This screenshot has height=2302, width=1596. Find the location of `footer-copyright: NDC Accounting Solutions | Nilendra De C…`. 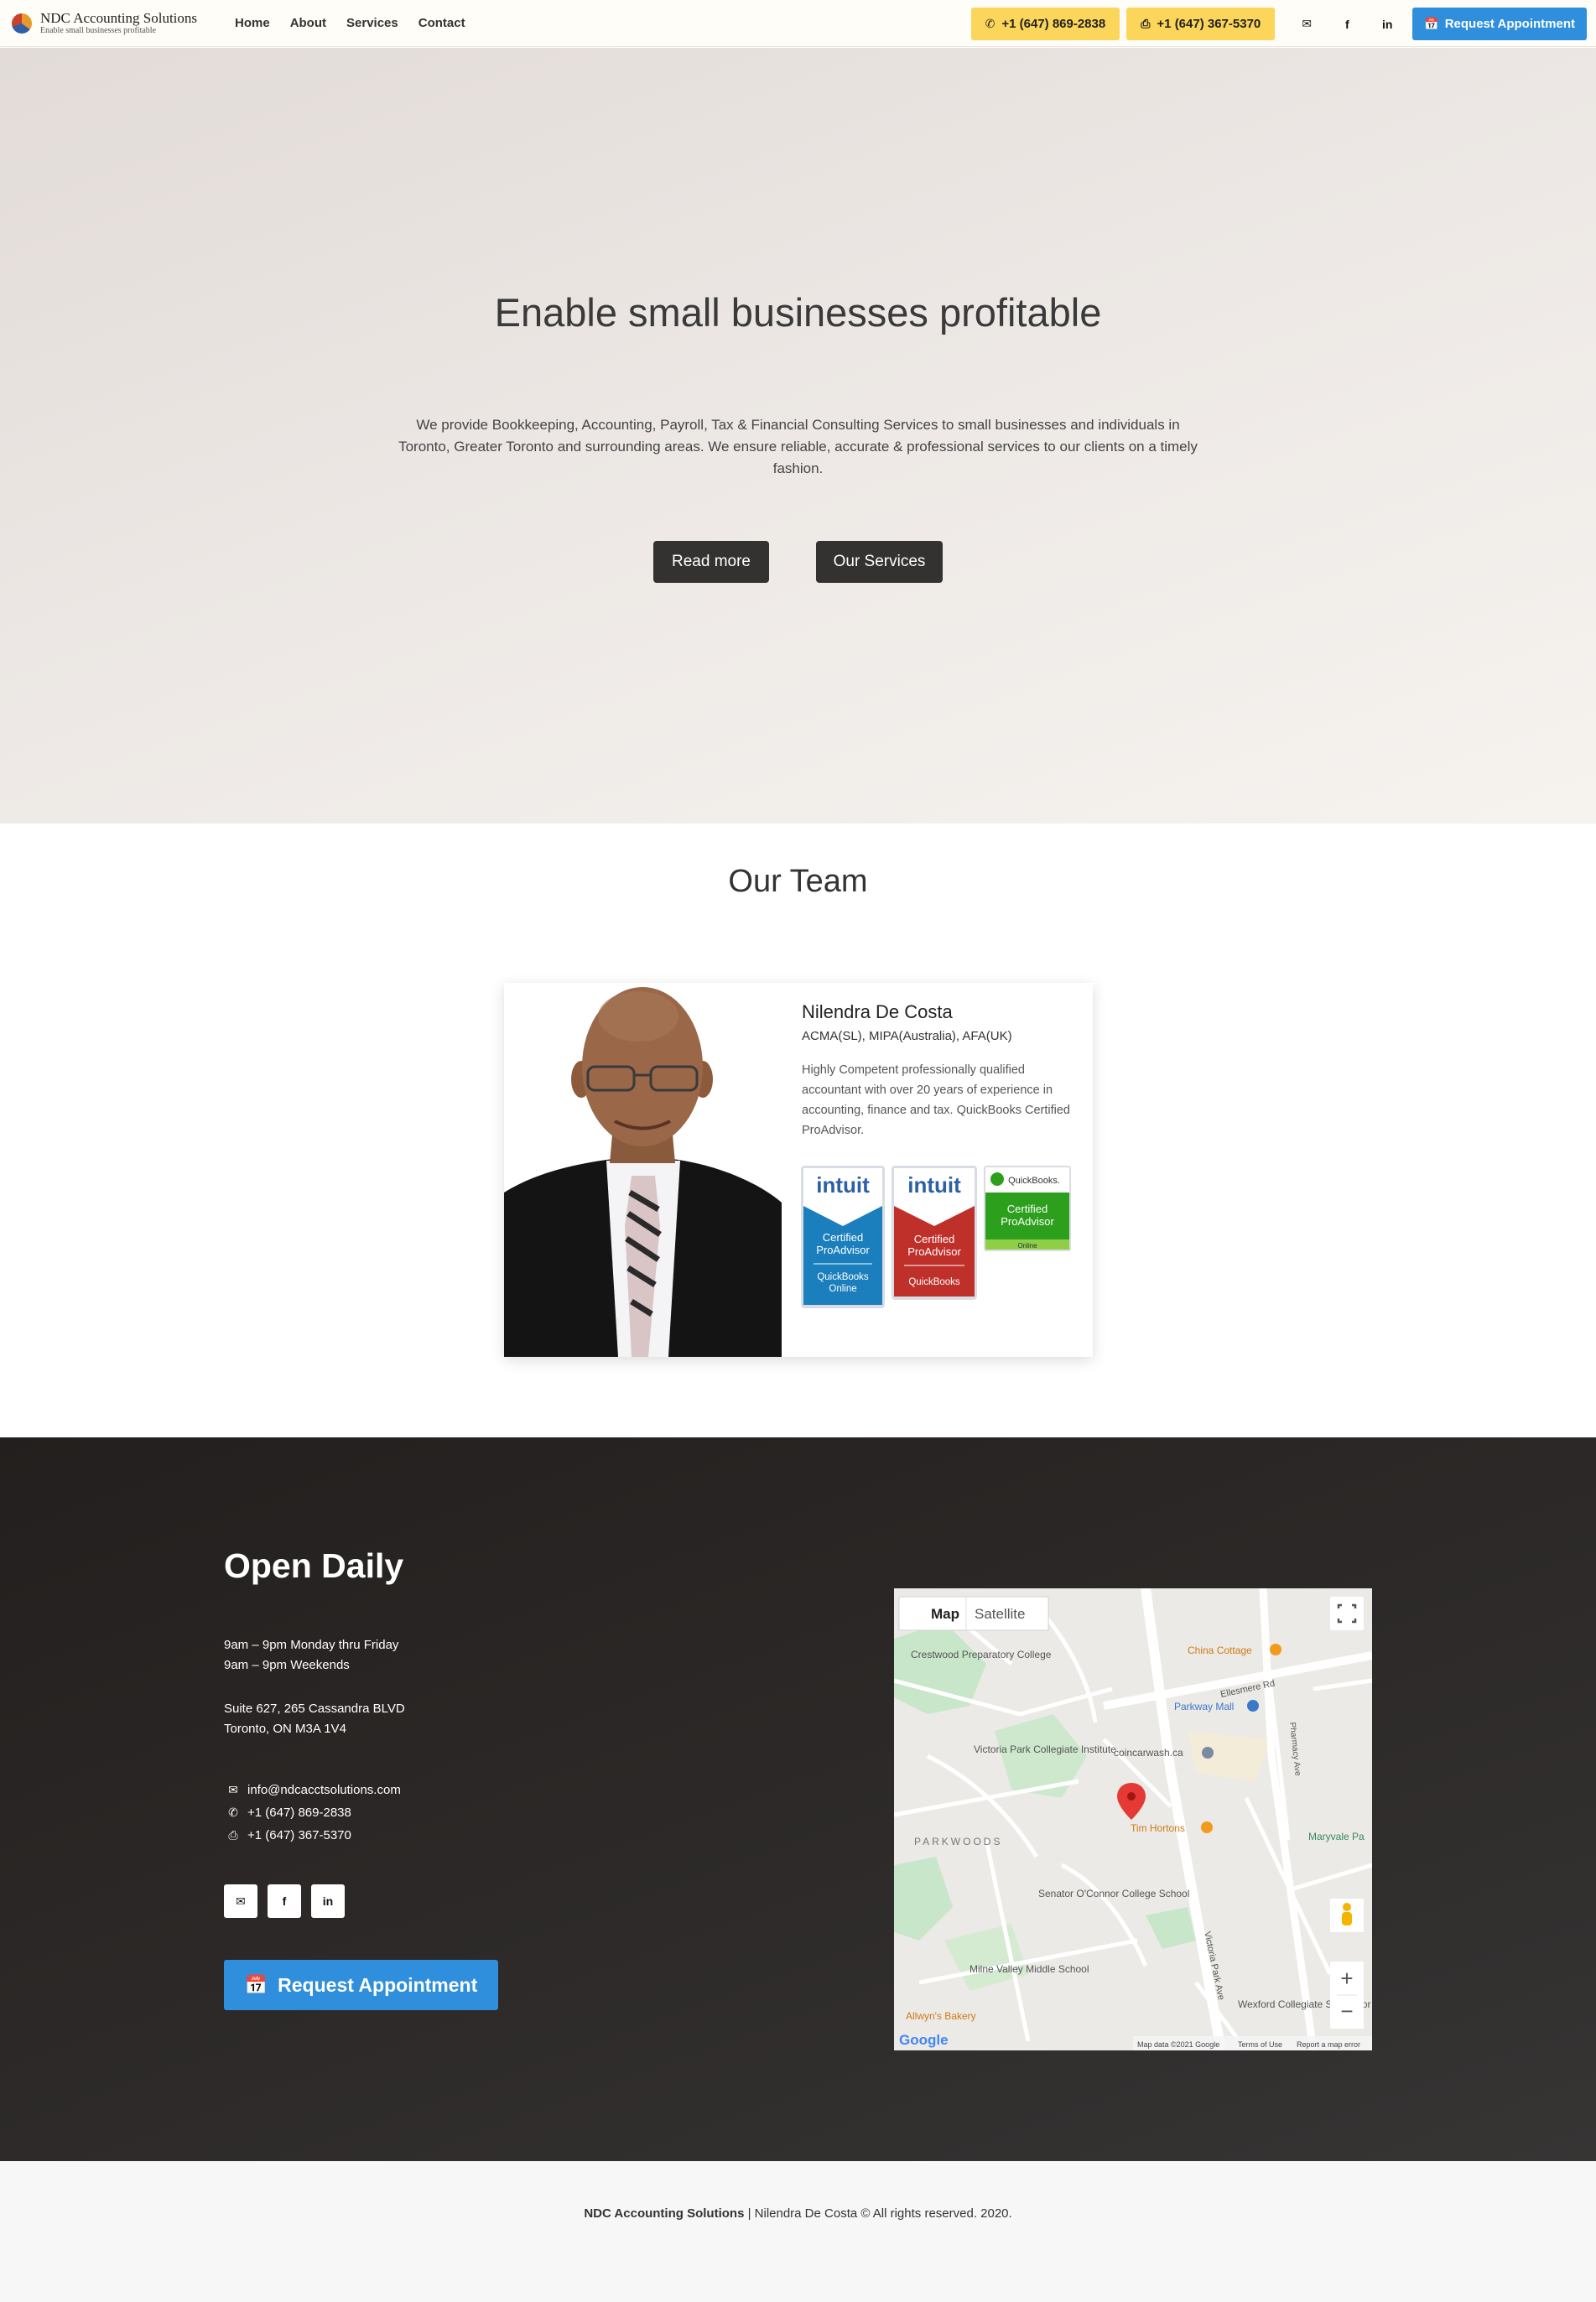

footer-copyright: NDC Accounting Solutions | Nilendra De C… is located at coordinates (798, 2213).